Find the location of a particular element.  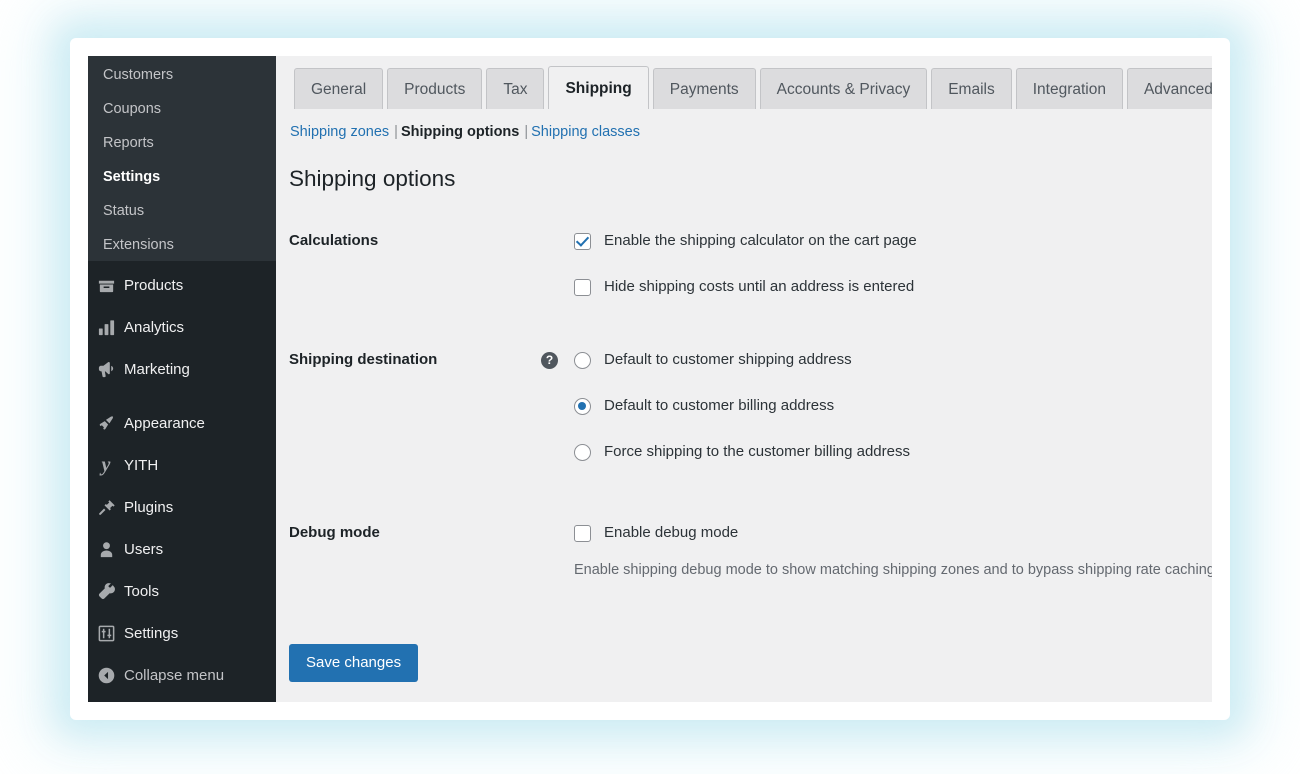

checkbox-row-enable-debug-mode: Enable debug mode is located at coordinates (893, 542).